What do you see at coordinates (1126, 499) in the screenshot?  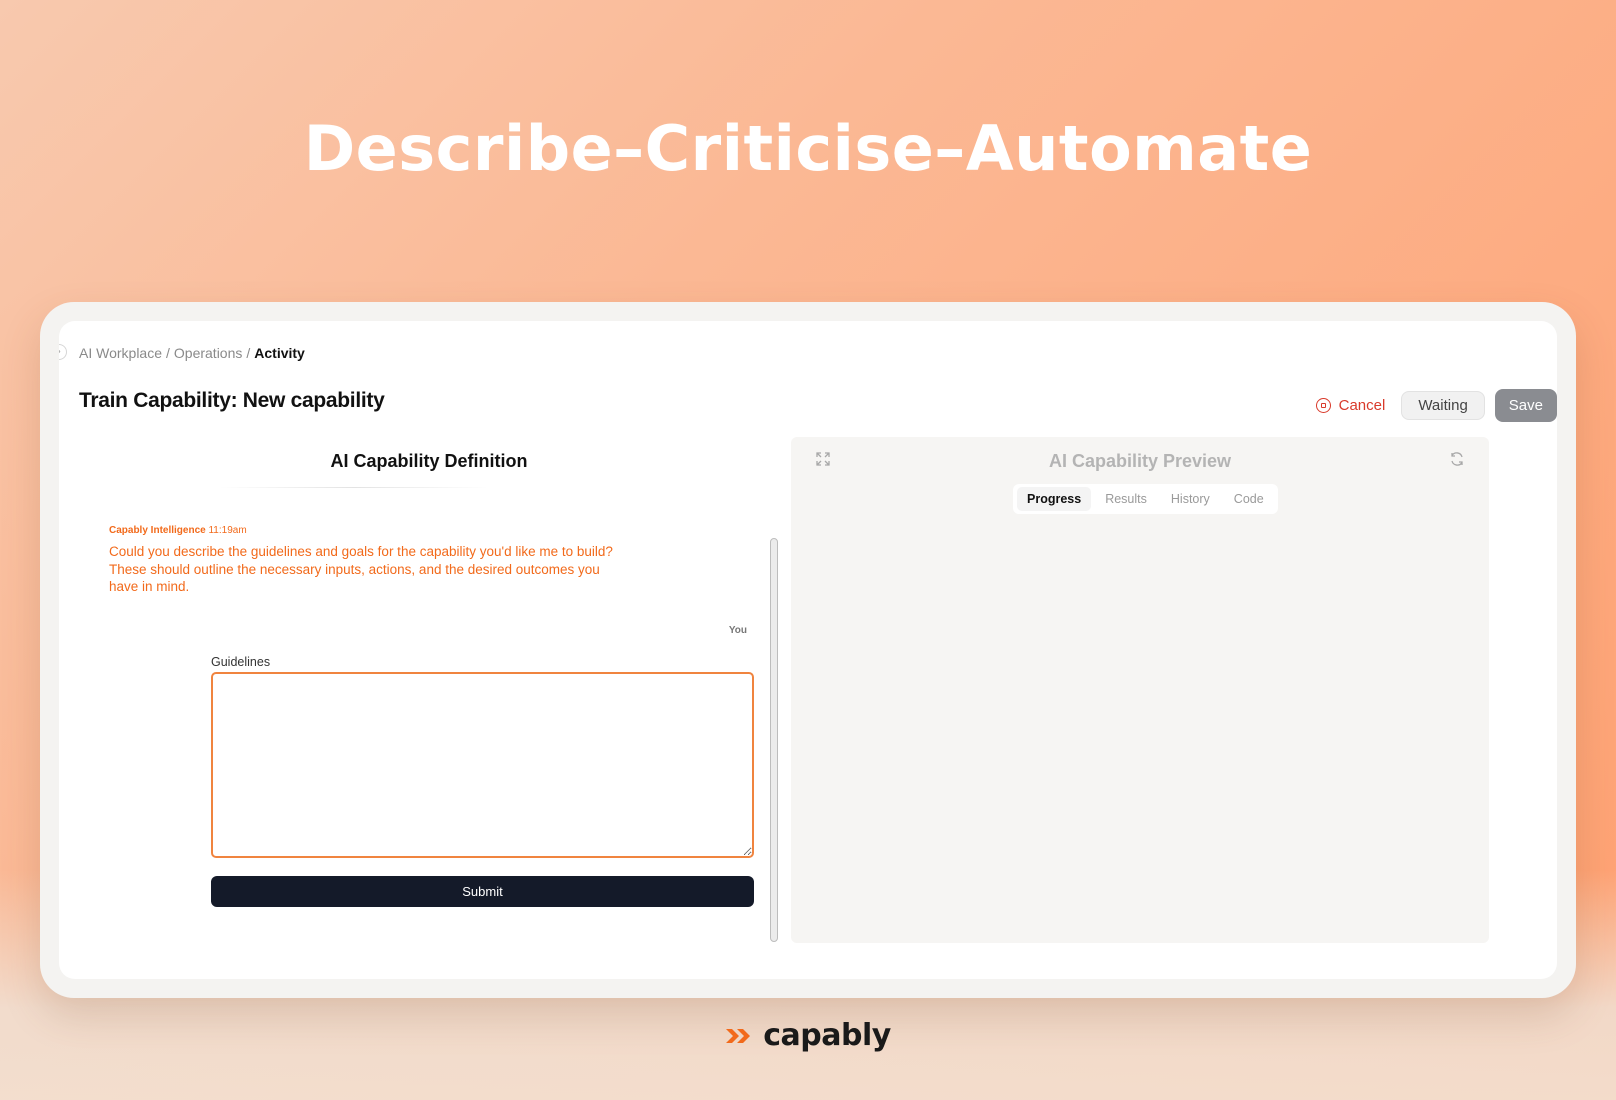 I see `tab-results: Results` at bounding box center [1126, 499].